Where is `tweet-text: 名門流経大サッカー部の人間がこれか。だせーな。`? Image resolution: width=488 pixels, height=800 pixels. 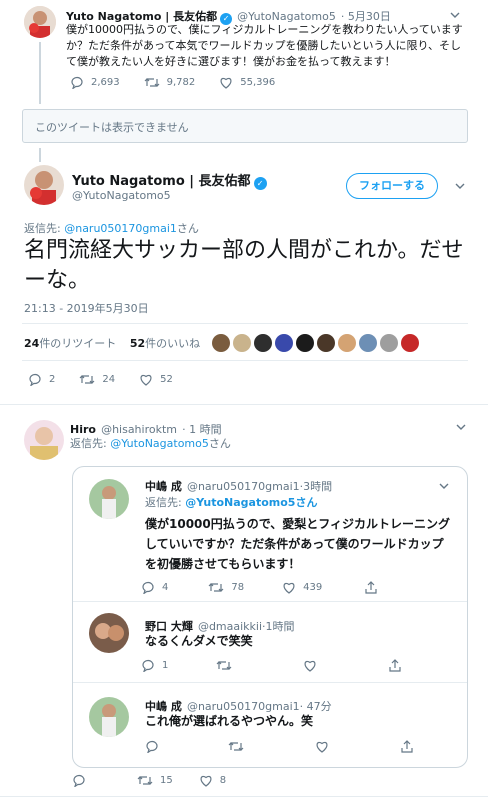
tweet-text: 名門流経大サッカー部の人間がこれか。だせーな。 is located at coordinates (244, 265).